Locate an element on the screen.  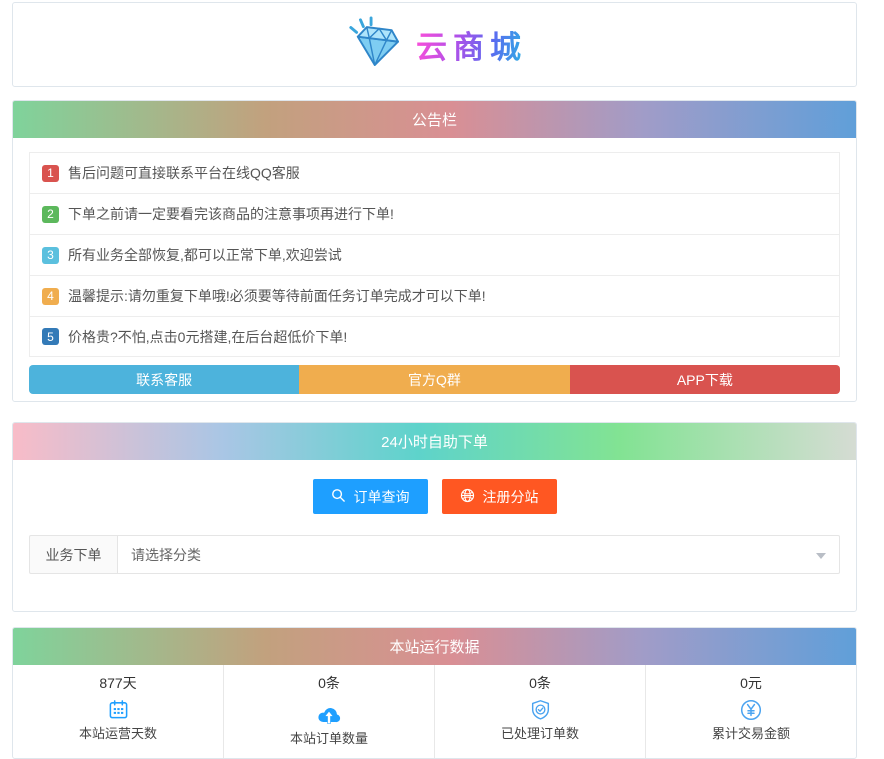
yen-circle-icon is located at coordinates (751, 710).